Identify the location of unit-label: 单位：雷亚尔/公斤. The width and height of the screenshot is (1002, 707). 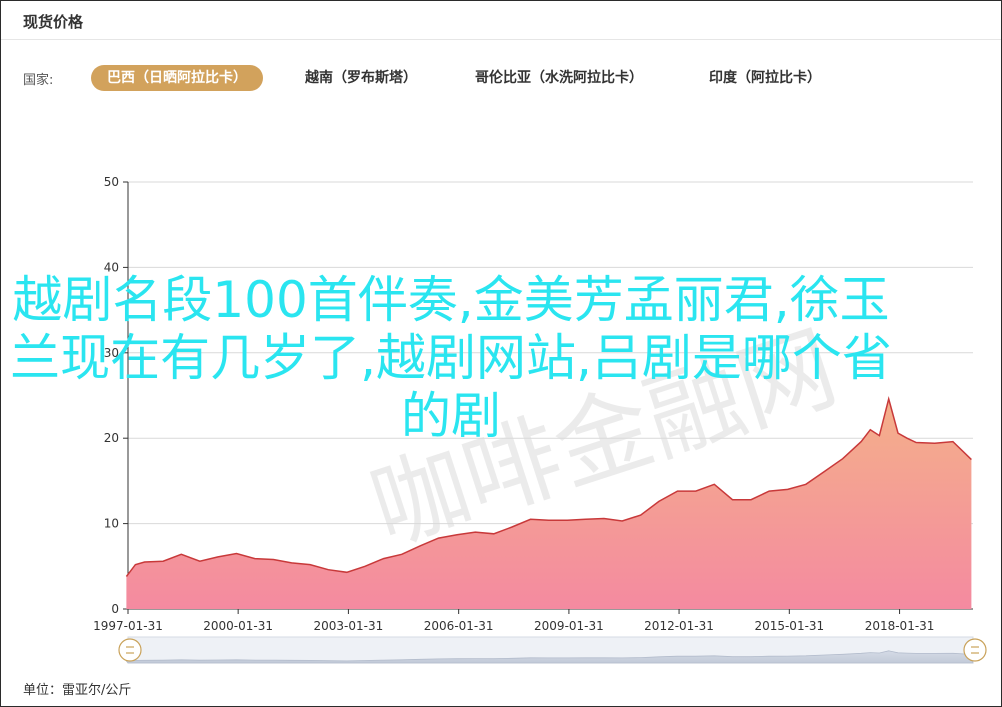
(77, 690).